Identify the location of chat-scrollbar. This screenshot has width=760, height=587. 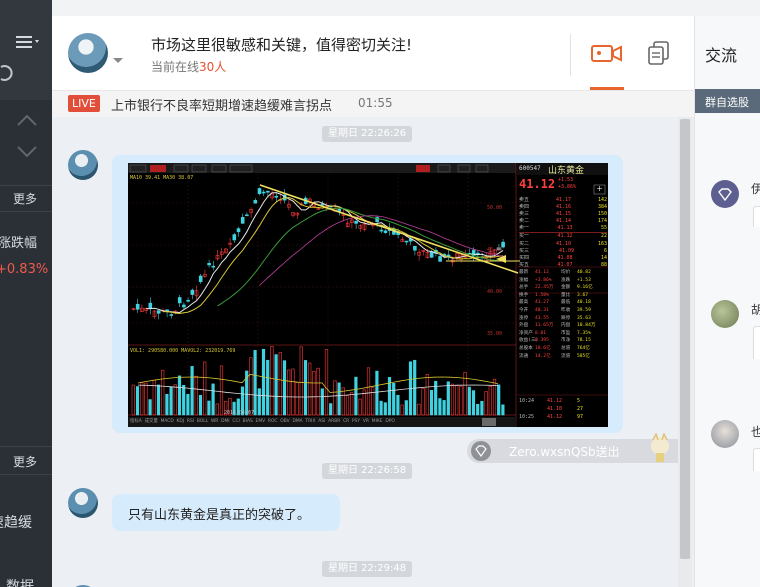
(685, 352).